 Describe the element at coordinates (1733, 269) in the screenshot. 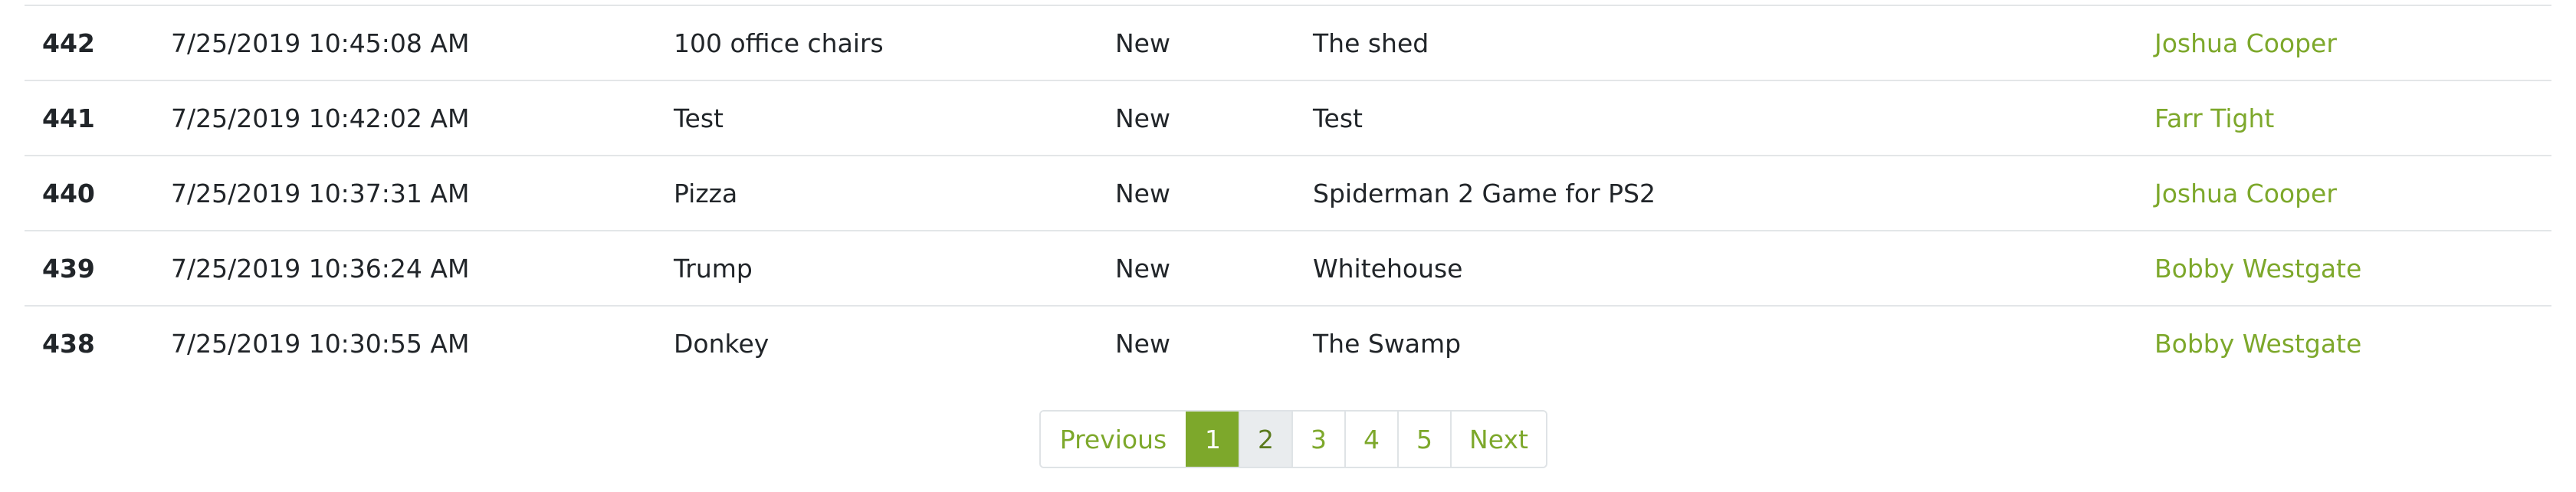

I see `order-location: Whitehouse` at that location.